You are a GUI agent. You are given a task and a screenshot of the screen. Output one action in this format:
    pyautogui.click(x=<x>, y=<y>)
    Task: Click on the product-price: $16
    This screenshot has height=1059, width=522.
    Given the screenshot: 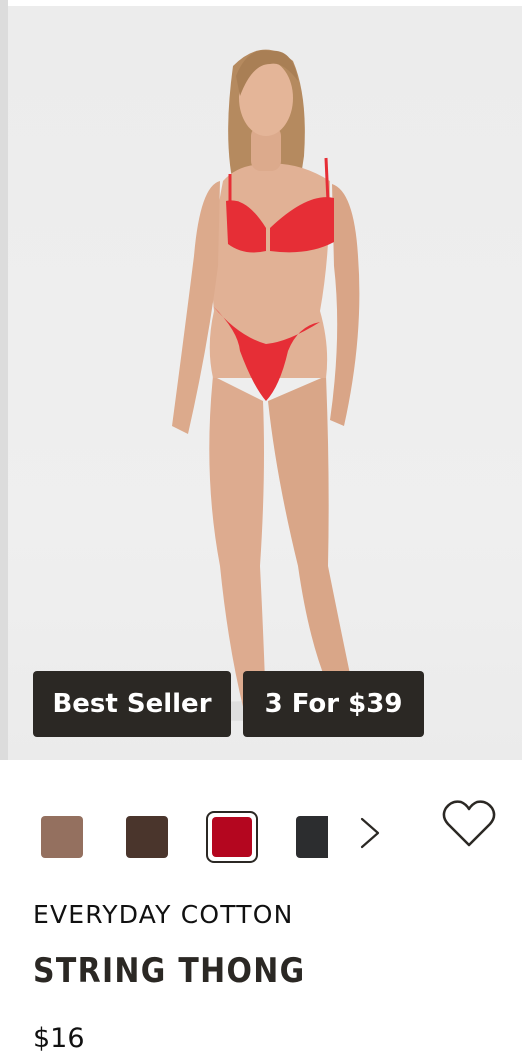 What is the action you would take?
    pyautogui.click(x=59, y=1038)
    